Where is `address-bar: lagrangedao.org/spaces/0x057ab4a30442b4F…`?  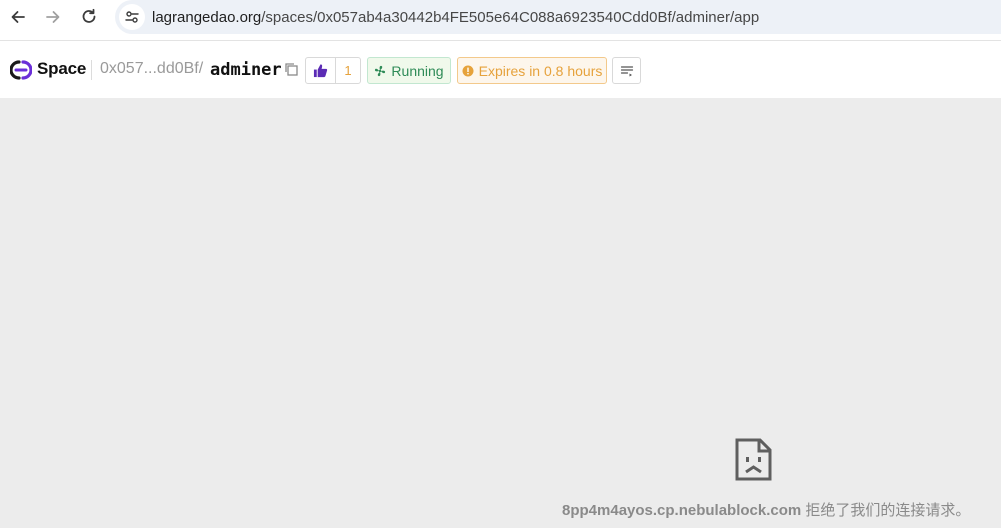
address-bar: lagrangedao.org/spaces/0x057ab4a30442b4F… is located at coordinates (558, 17).